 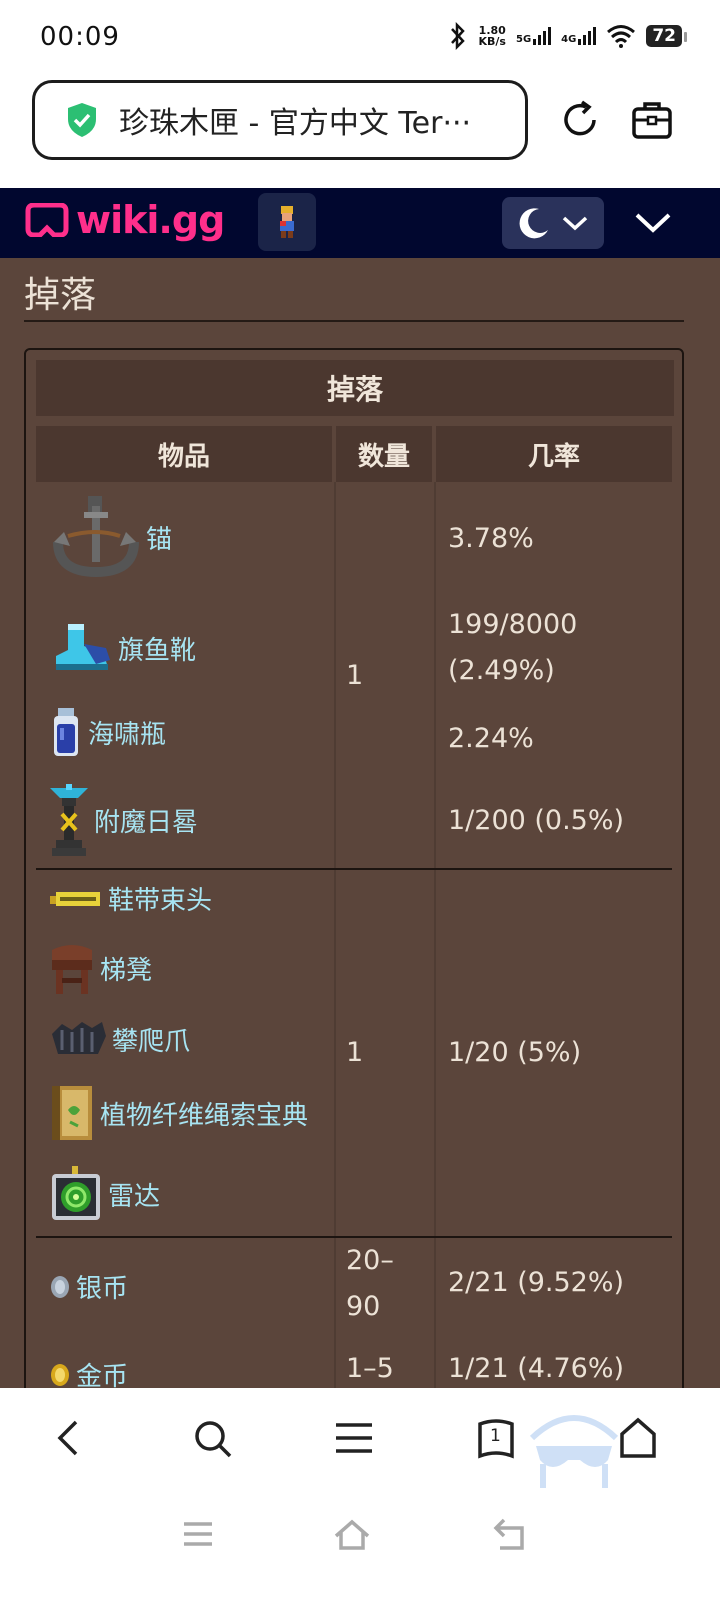 What do you see at coordinates (638, 1438) in the screenshot?
I see `home-icon` at bounding box center [638, 1438].